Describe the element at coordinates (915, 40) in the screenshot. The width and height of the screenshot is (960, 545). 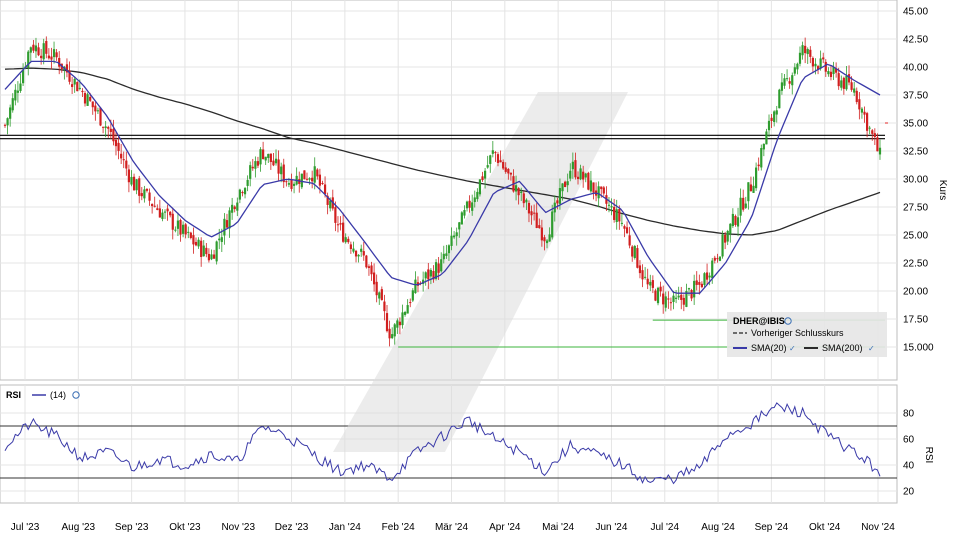
I see `price-y-tick-label: 42.50` at that location.